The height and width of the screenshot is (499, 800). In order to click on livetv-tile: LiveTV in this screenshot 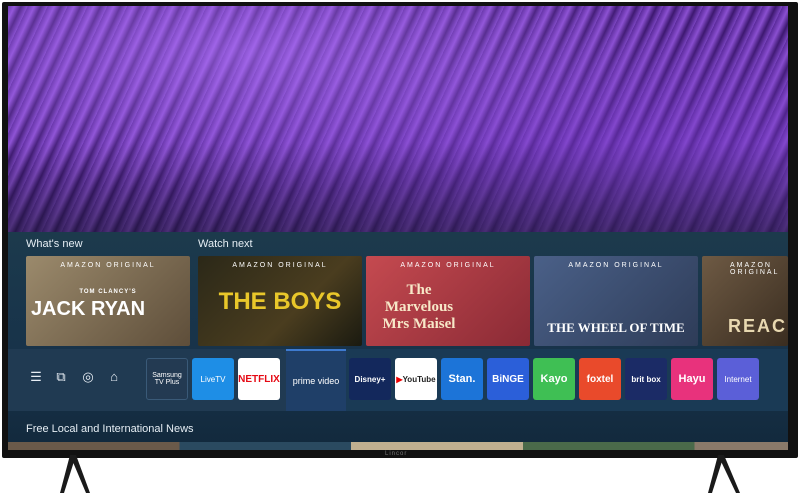, I will do `click(213, 379)`.